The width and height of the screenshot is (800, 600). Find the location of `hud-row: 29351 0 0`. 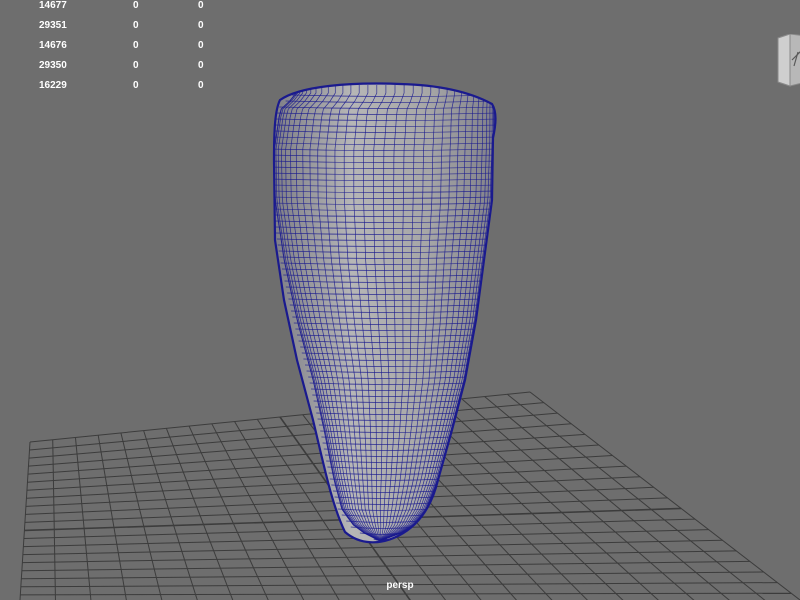

hud-row: 29351 0 0 is located at coordinates (110, 30).